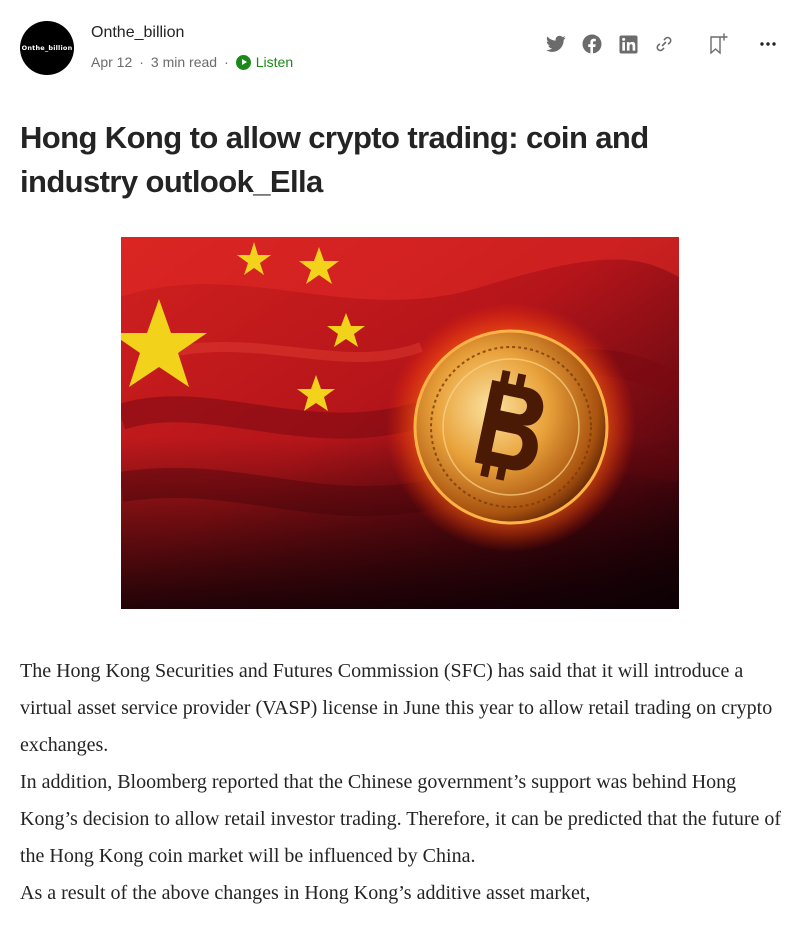 The height and width of the screenshot is (936, 796). I want to click on play-icon, so click(243, 62).